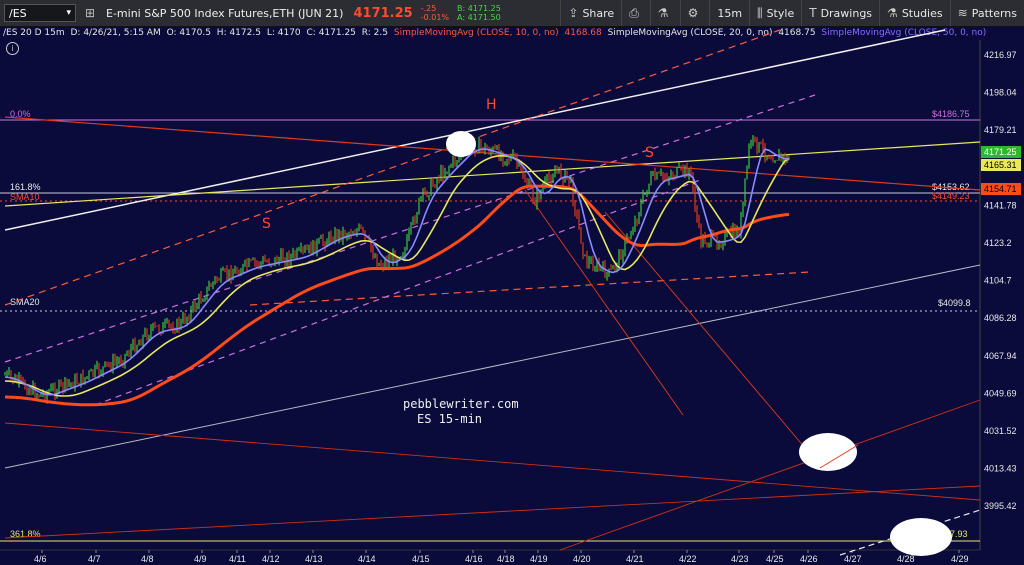  What do you see at coordinates (25, 187) in the screenshot?
I see `fib-161-label: 161.8%` at bounding box center [25, 187].